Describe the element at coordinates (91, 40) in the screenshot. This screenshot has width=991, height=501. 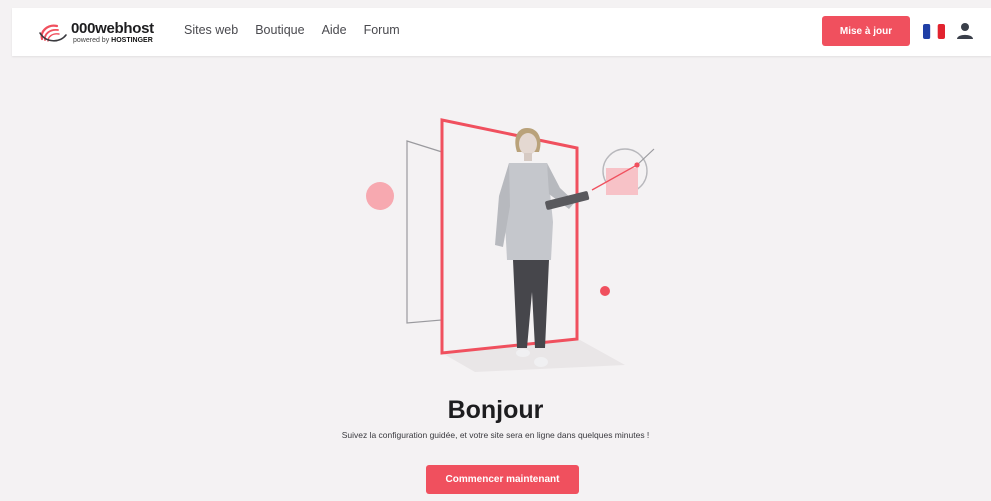
I see `powered-prefix: powered by` at that location.